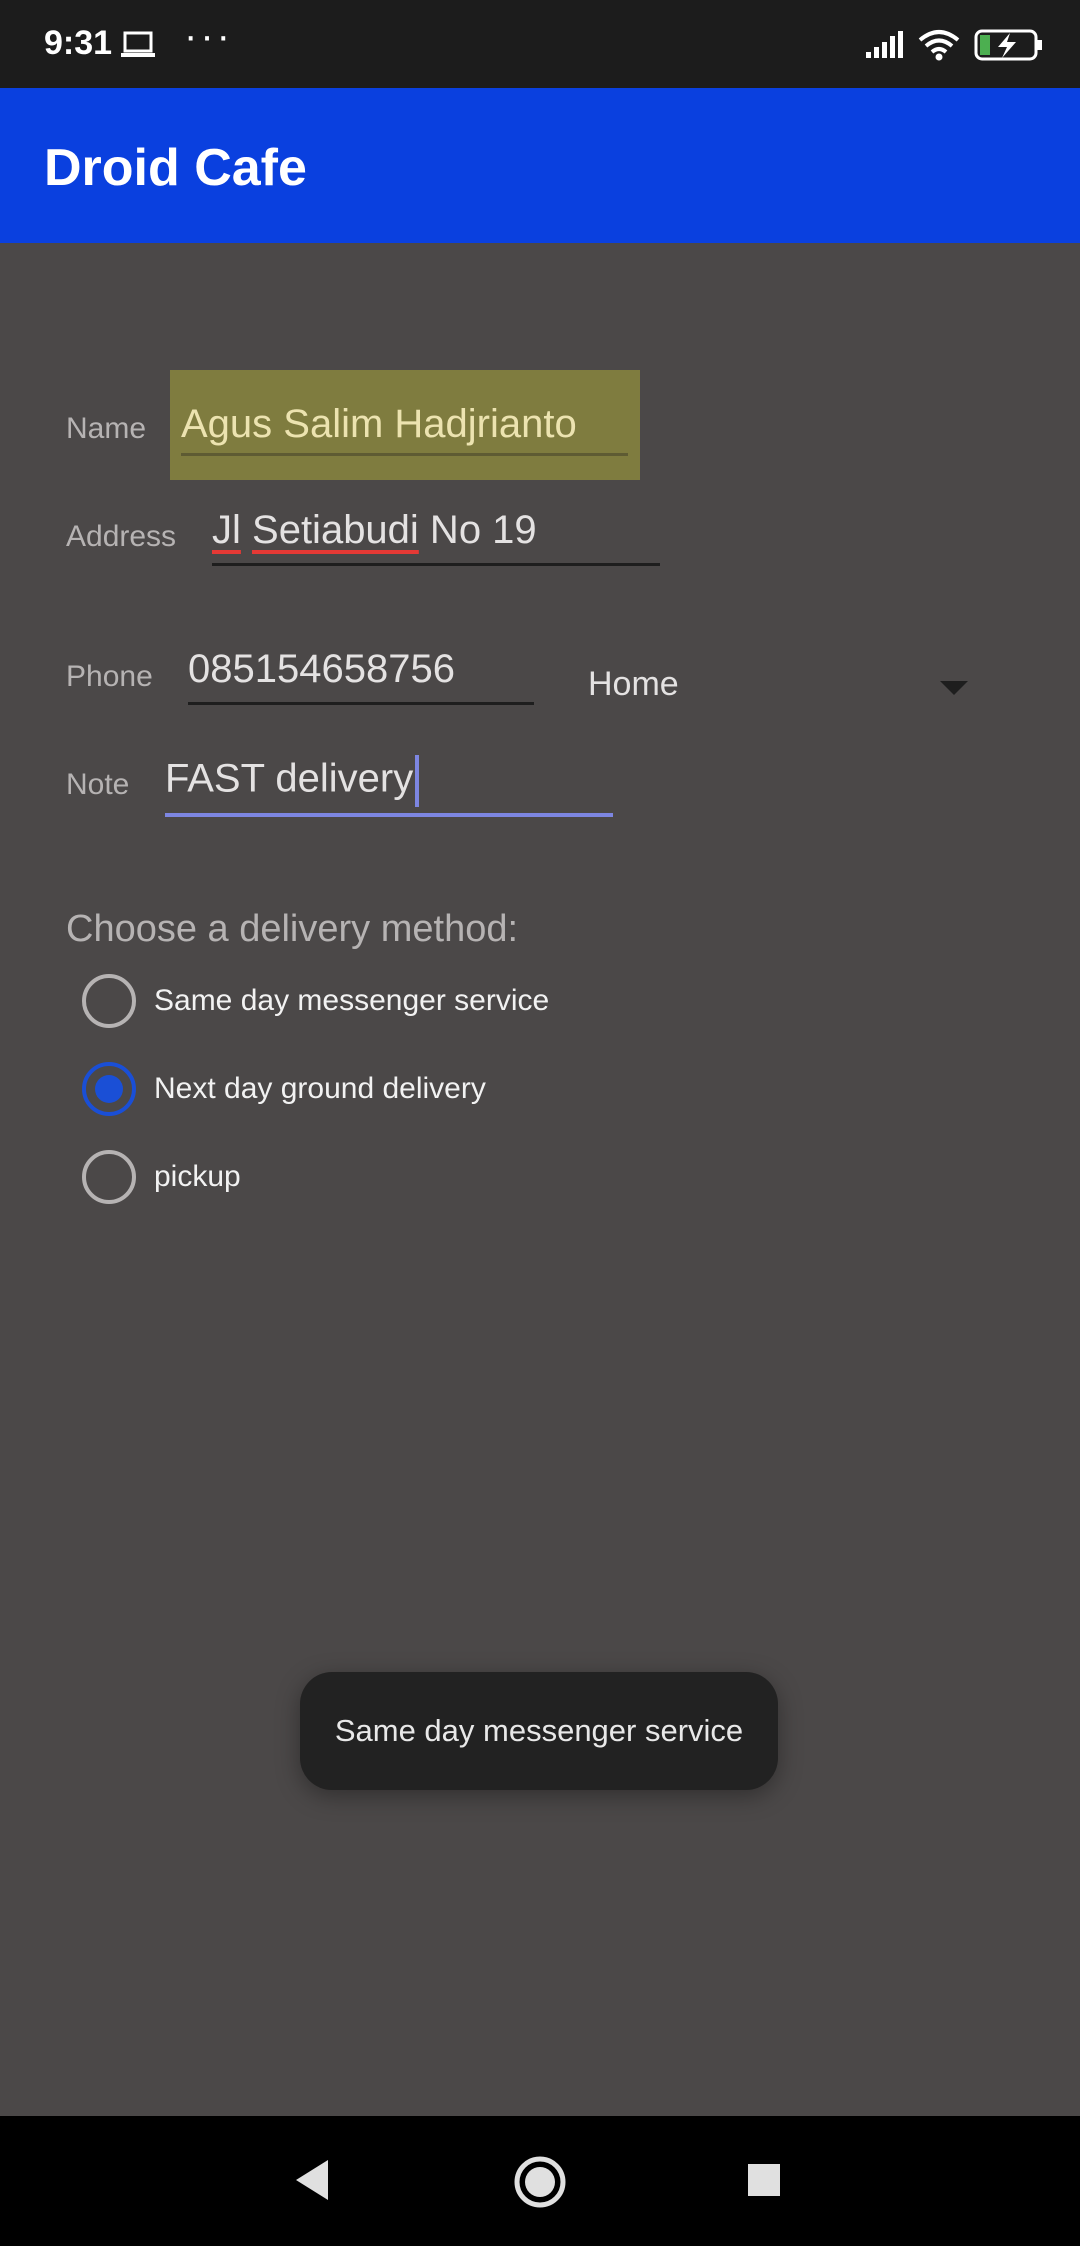 The width and height of the screenshot is (1080, 2246). I want to click on signal-icon, so click(884, 47).